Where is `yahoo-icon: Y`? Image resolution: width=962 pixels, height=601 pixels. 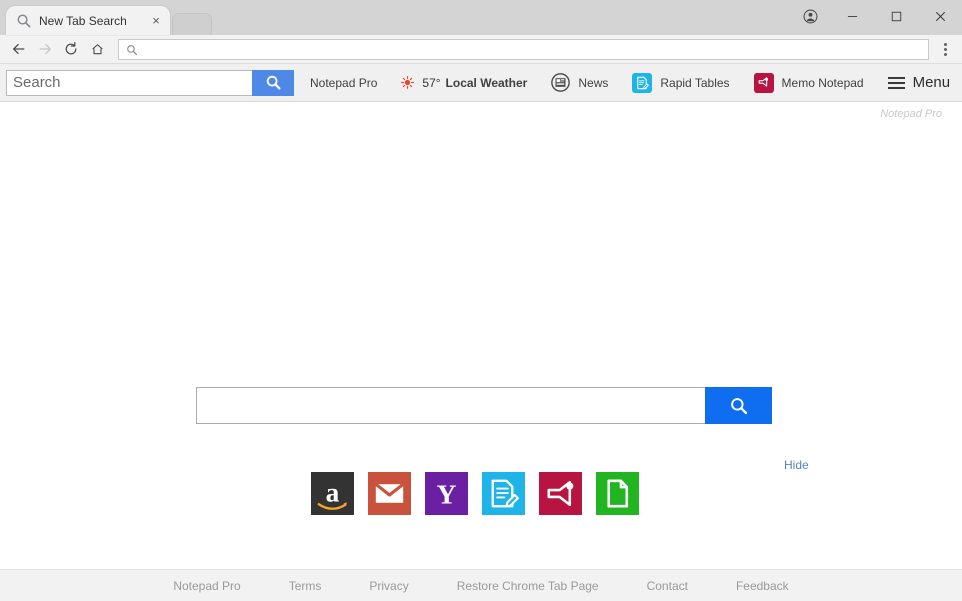
yahoo-icon: Y is located at coordinates (447, 494).